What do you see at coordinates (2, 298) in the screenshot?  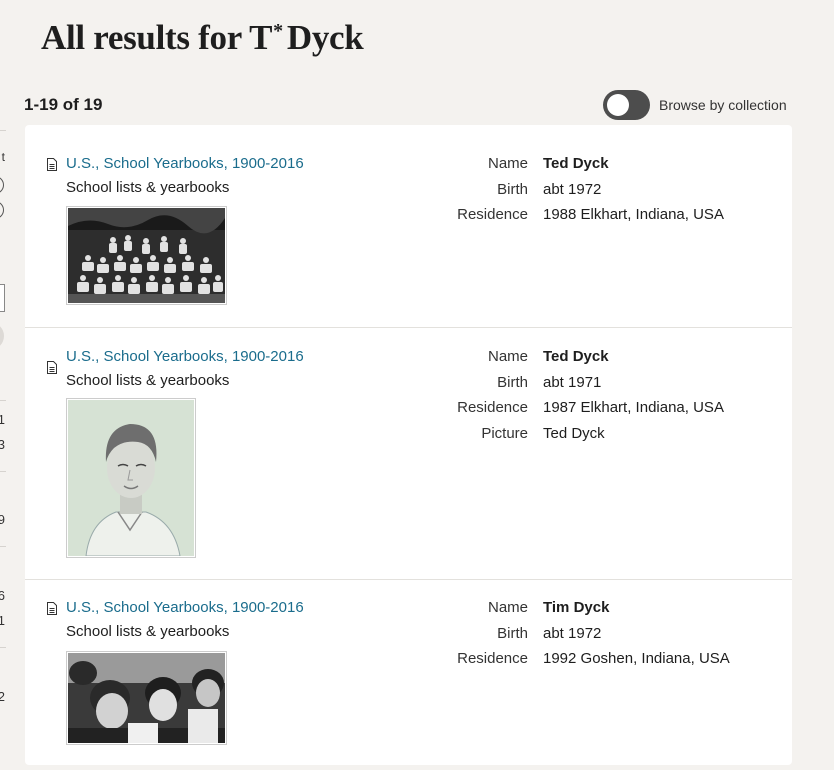 I see `sidebar-input` at bounding box center [2, 298].